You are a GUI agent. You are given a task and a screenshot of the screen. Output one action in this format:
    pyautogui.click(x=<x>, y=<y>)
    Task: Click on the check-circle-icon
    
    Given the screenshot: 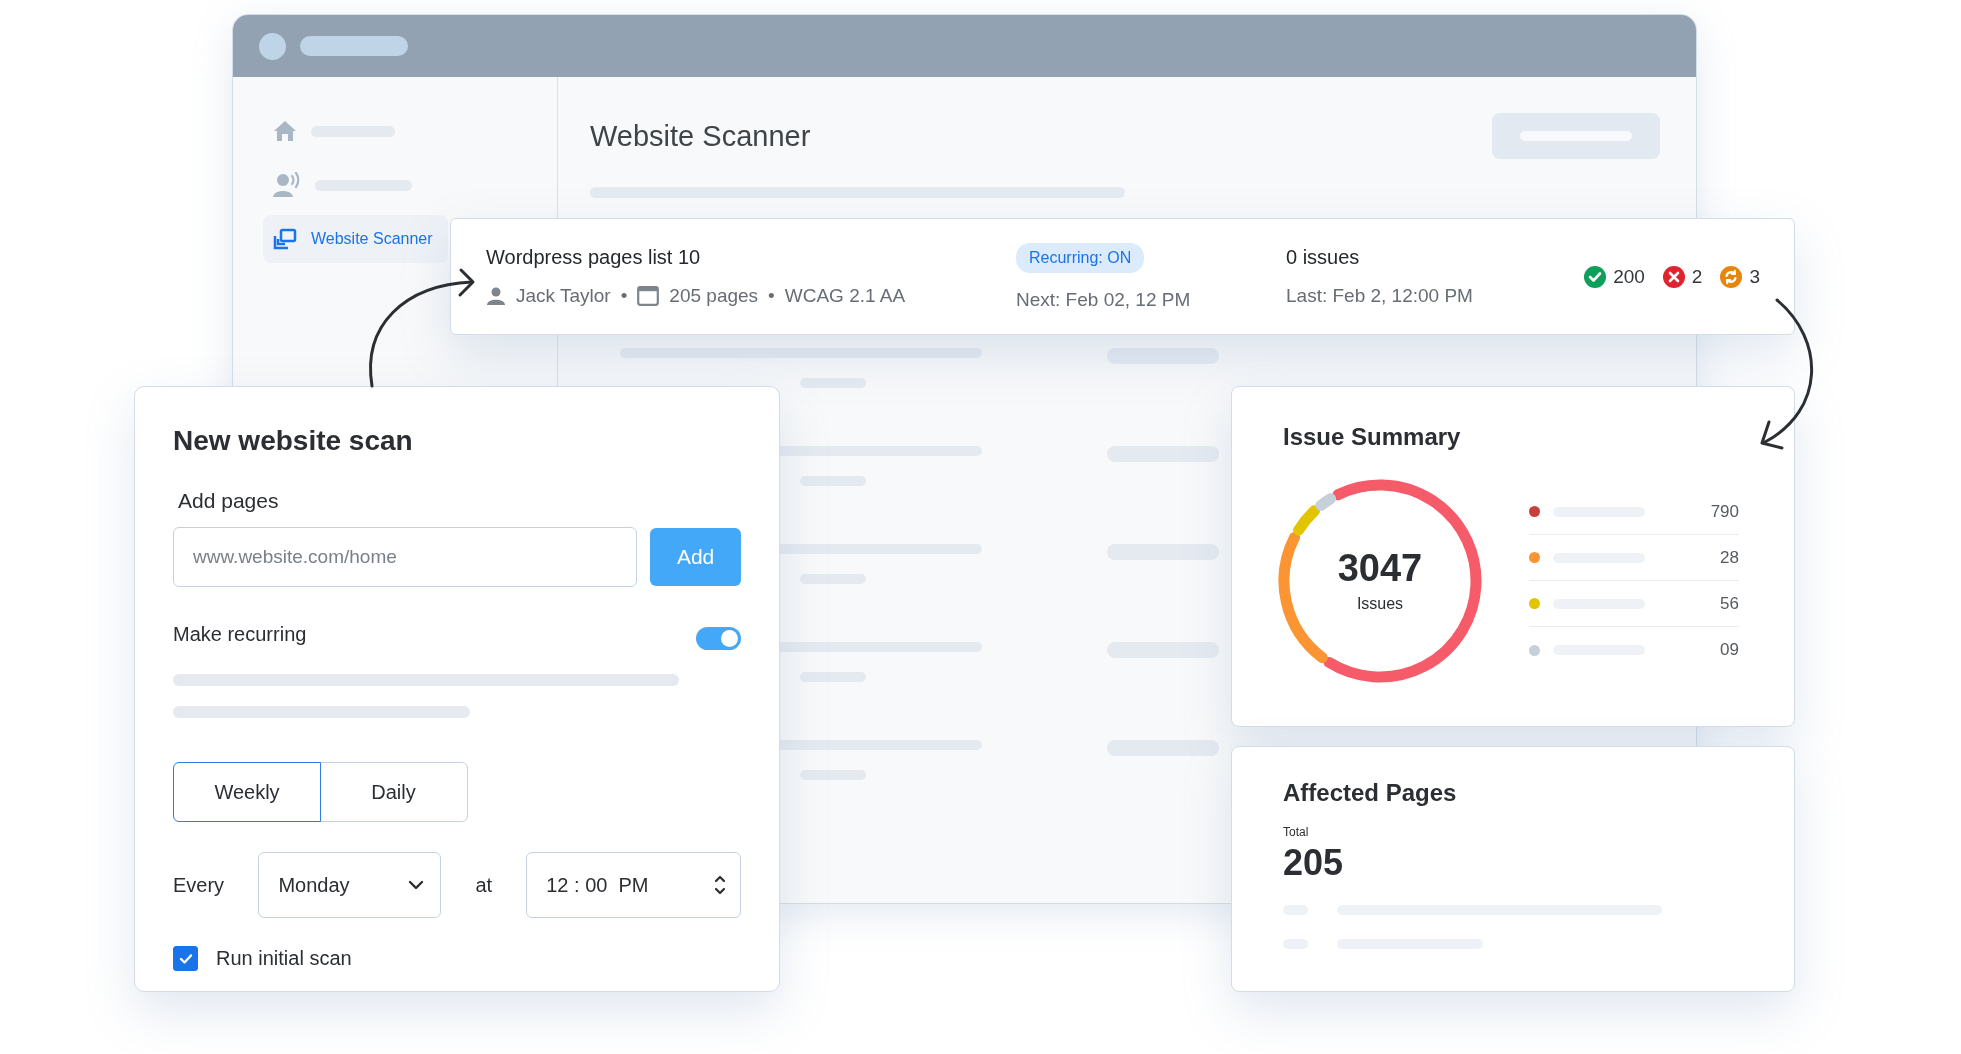 What is the action you would take?
    pyautogui.click(x=1595, y=276)
    